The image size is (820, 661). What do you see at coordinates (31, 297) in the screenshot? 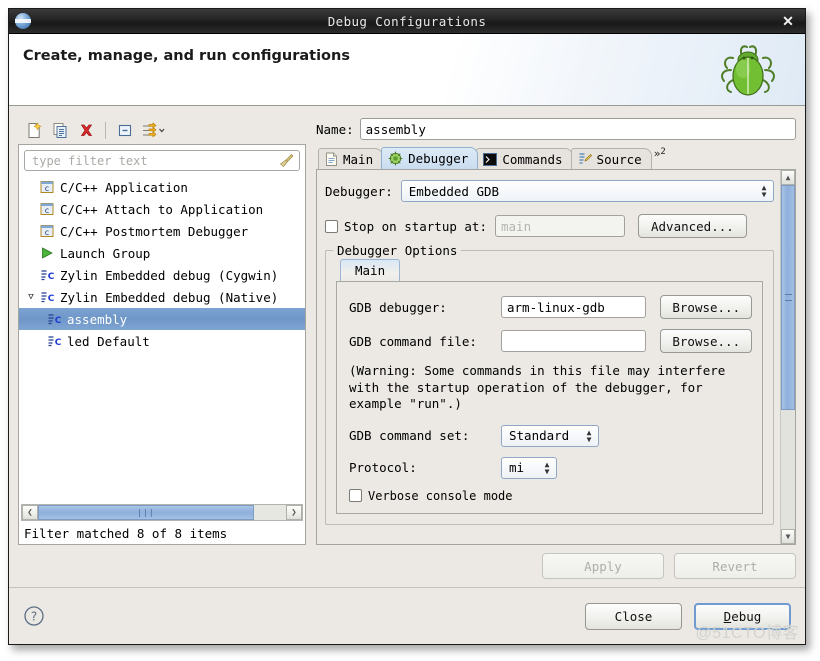
I see `expander-icon: ▽` at bounding box center [31, 297].